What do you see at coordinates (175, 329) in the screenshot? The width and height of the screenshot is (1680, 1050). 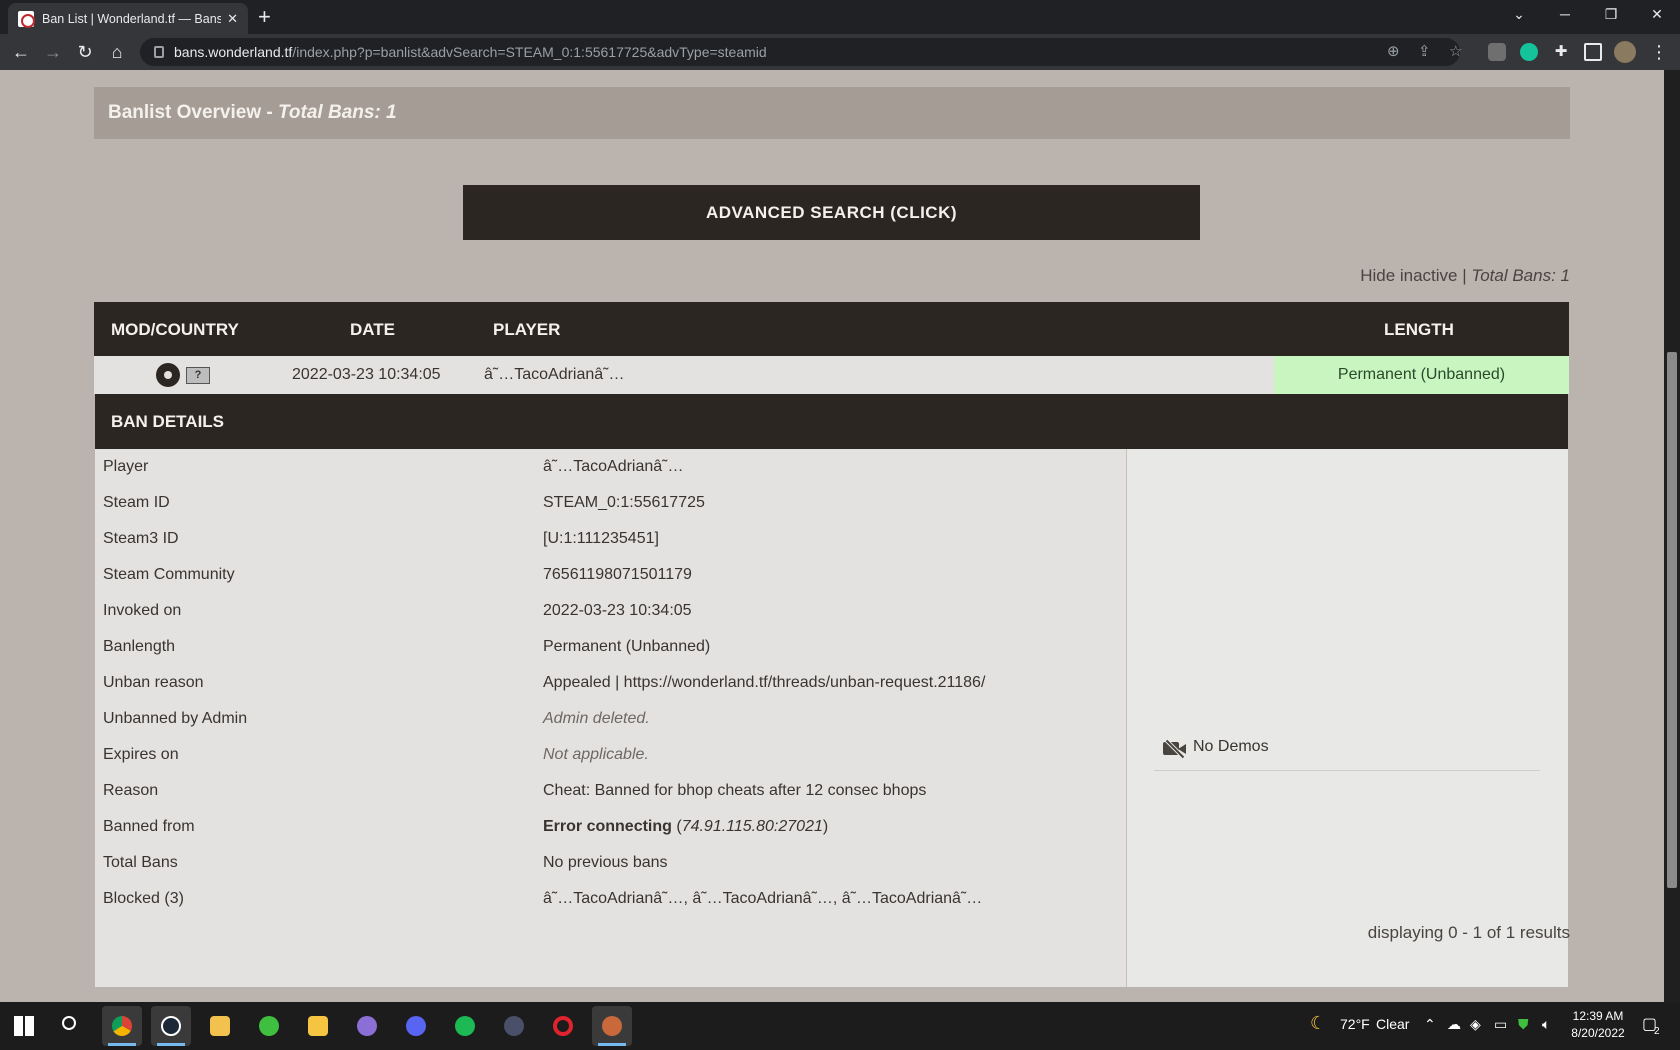 I see `header-mod-country: MOD/COUNTRY` at bounding box center [175, 329].